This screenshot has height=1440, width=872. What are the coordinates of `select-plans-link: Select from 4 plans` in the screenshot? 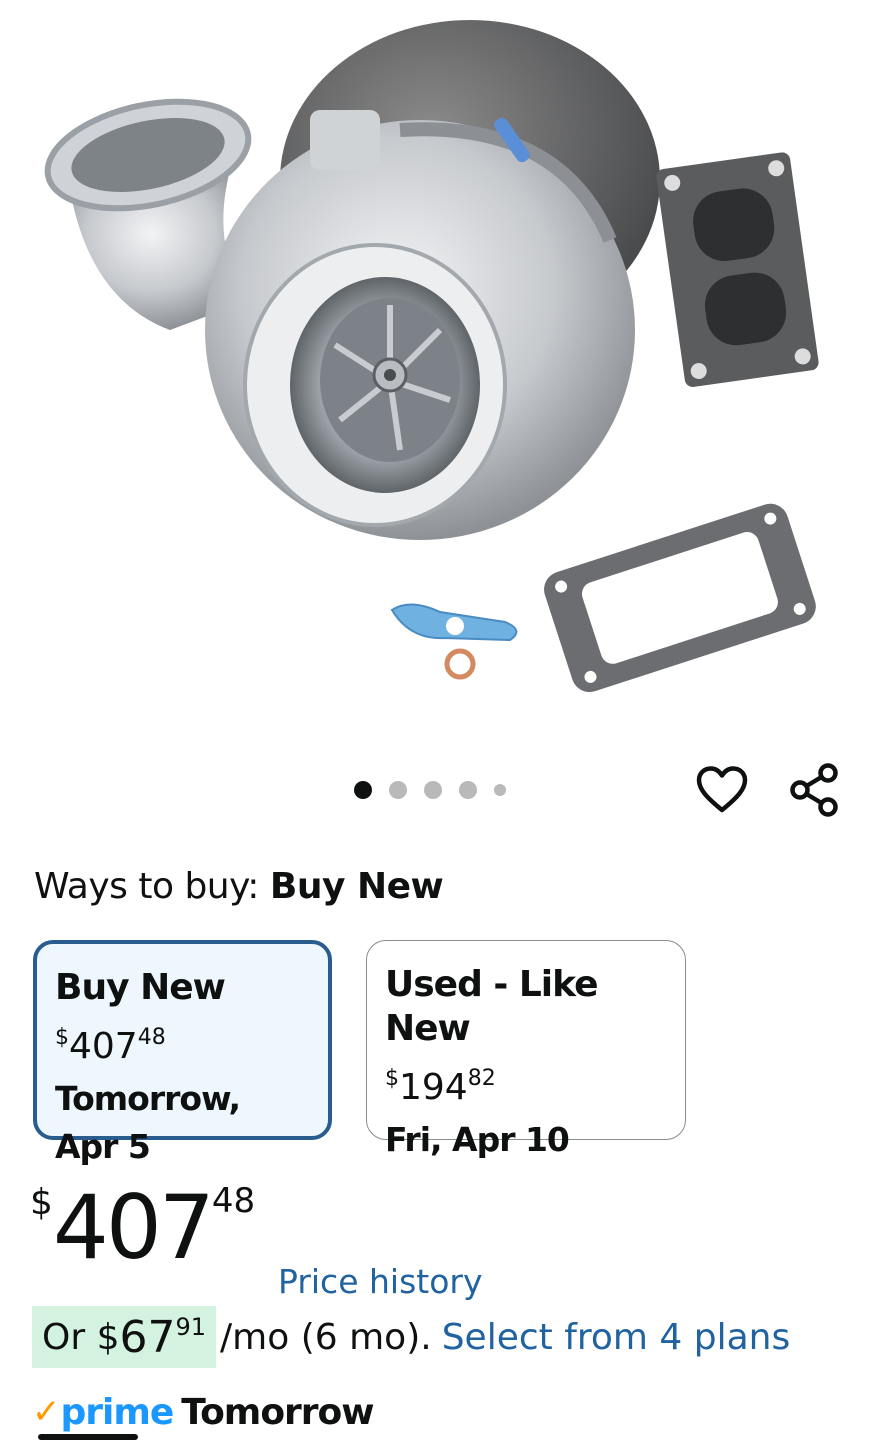 It's located at (616, 1337).